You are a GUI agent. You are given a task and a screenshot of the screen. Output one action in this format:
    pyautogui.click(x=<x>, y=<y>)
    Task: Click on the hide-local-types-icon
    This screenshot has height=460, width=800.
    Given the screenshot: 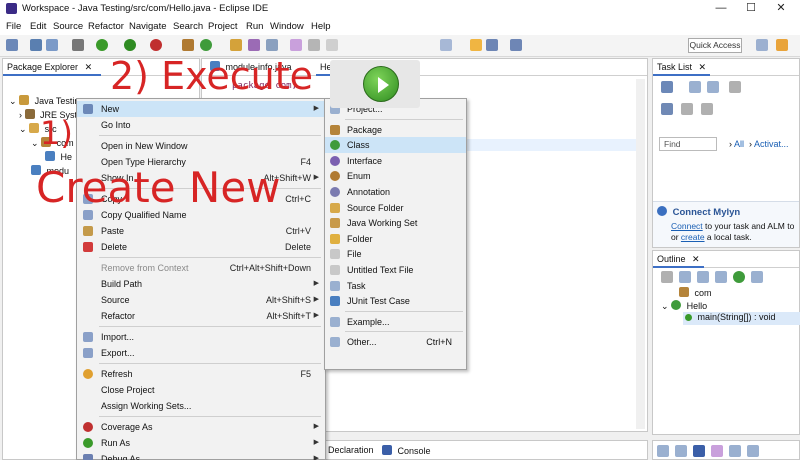 What is the action you would take?
    pyautogui.click(x=757, y=277)
    